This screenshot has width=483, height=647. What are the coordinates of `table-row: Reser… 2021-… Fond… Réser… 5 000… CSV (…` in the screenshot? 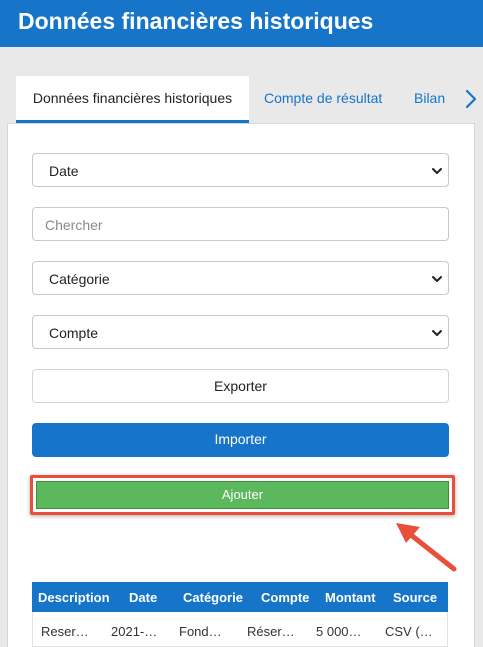 It's located at (240, 629).